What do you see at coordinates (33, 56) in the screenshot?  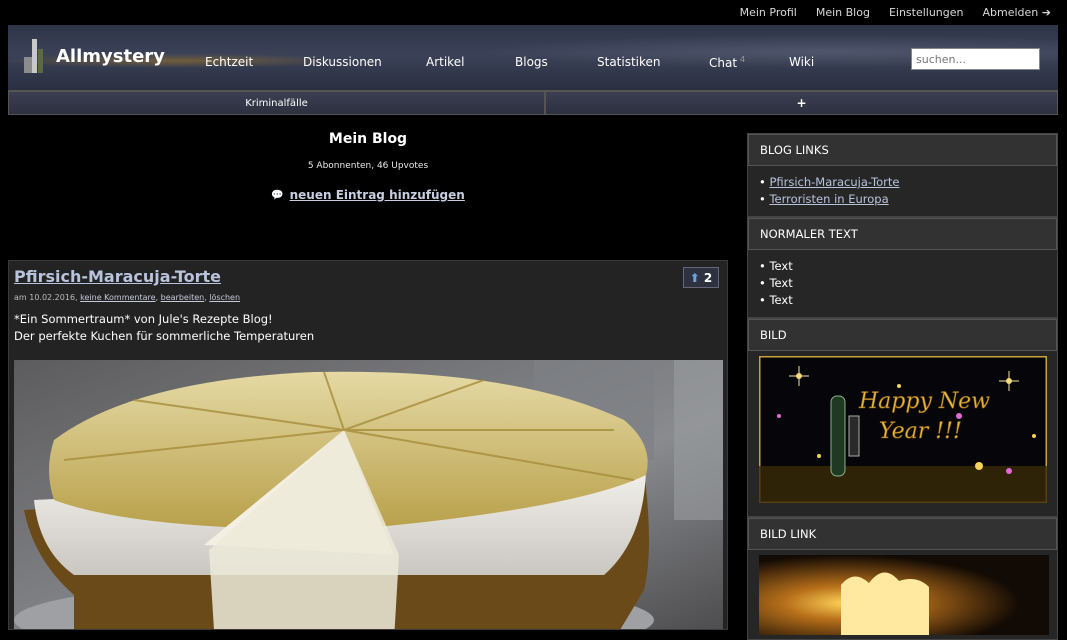 I see `logo-icon` at bounding box center [33, 56].